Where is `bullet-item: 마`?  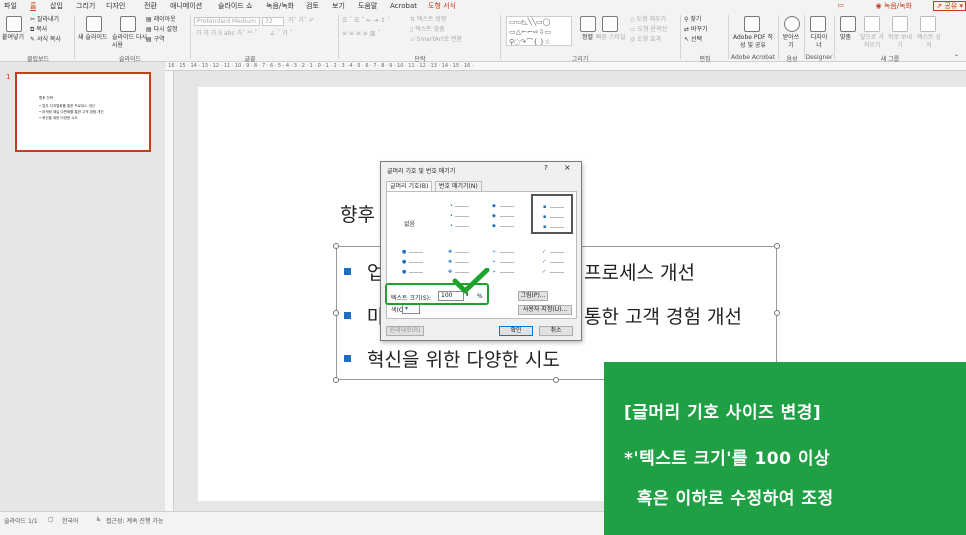 bullet-item: 마 is located at coordinates (364, 317).